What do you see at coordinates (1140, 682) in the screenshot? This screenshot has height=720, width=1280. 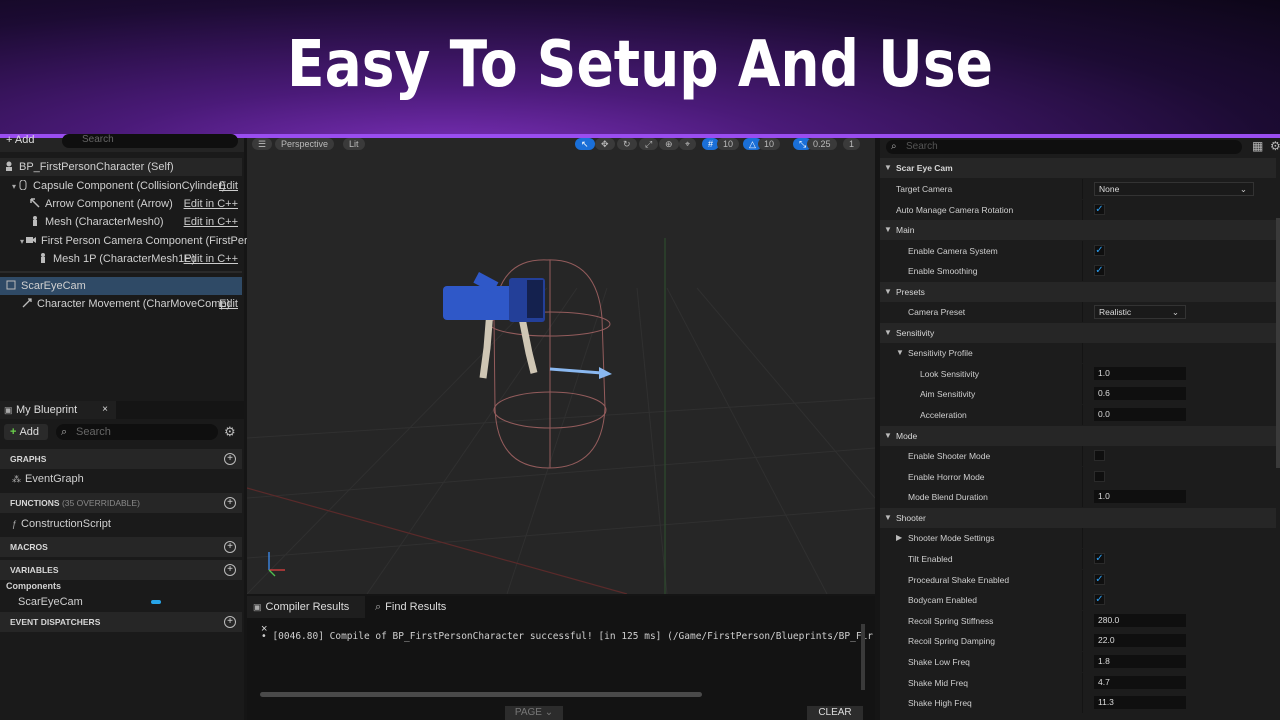 I see `shake-mid-input: 4.7` at bounding box center [1140, 682].